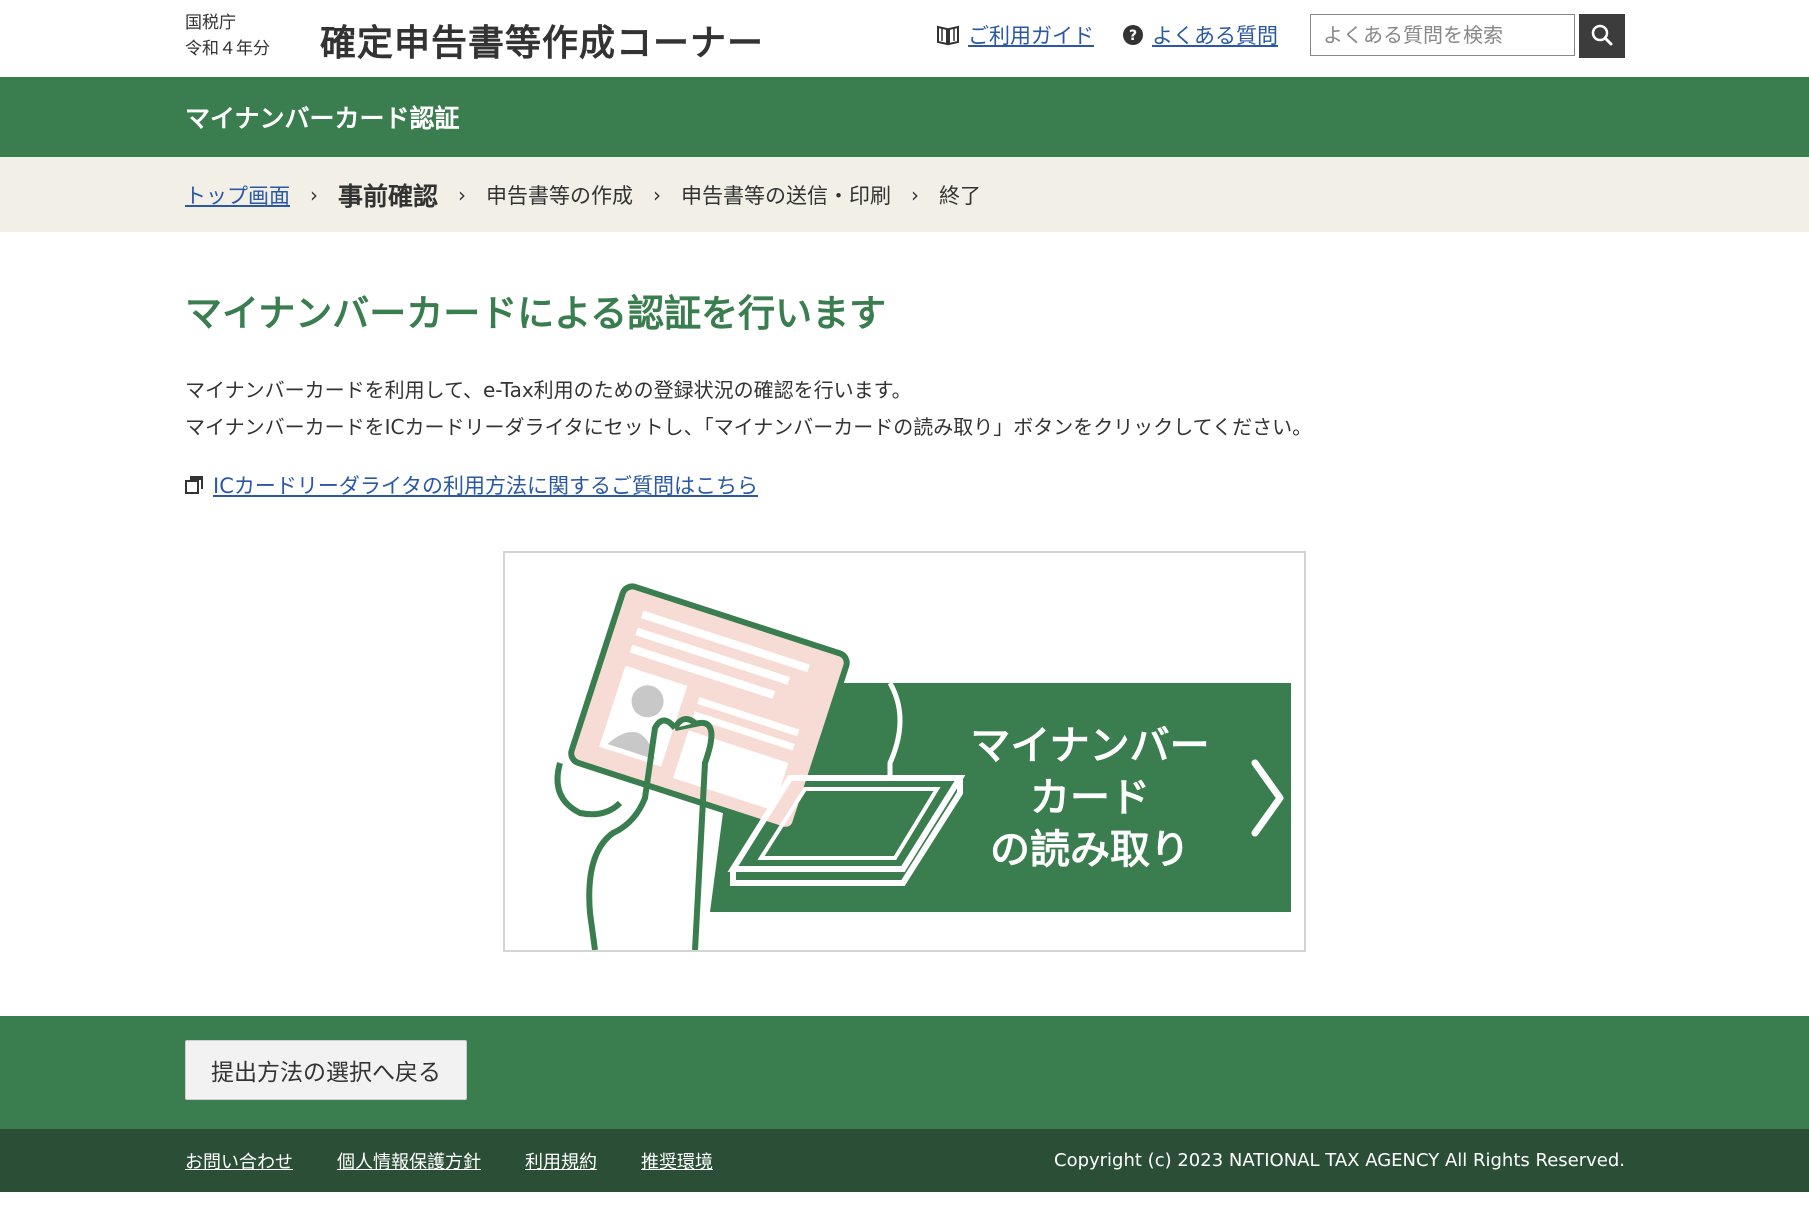 The width and height of the screenshot is (1809, 1206). I want to click on breadcrumb-step: 申告書等の作成, so click(560, 195).